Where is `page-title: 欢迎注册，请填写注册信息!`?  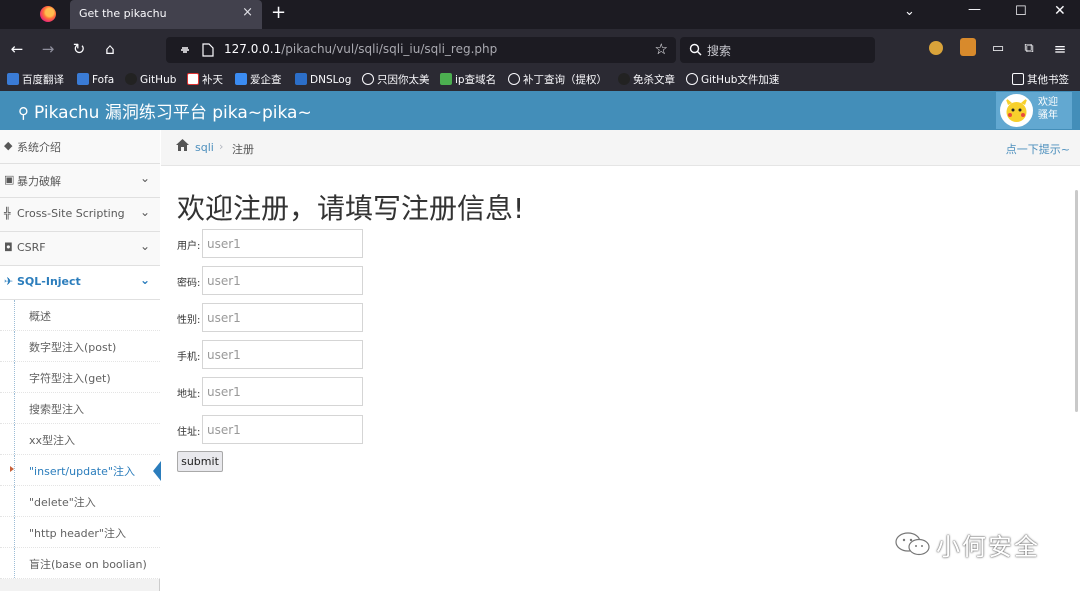
page-title: 欢迎注册，请填写注册信息! is located at coordinates (351, 208).